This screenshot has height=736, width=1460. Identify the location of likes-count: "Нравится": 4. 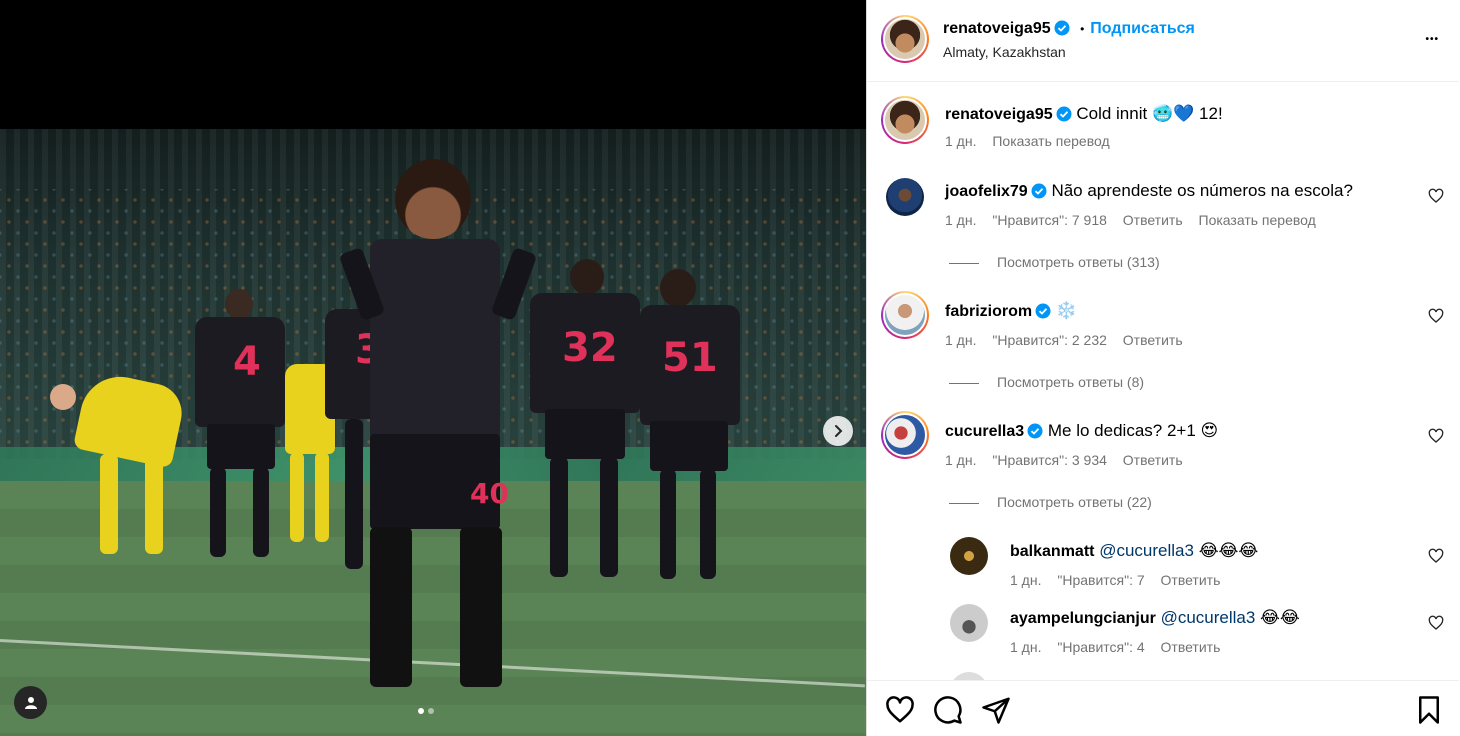
(1100, 647).